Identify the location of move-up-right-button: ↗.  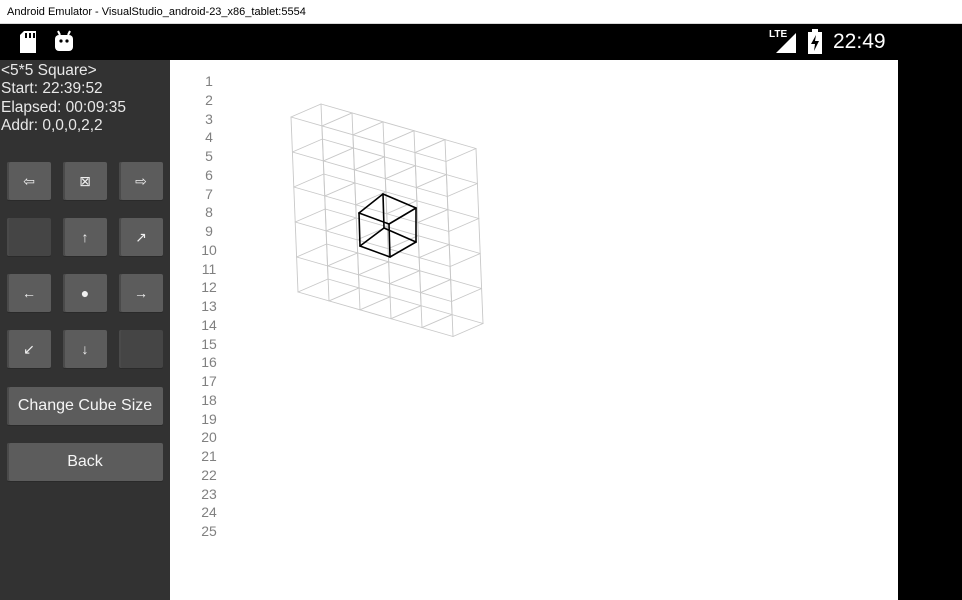
(141, 237).